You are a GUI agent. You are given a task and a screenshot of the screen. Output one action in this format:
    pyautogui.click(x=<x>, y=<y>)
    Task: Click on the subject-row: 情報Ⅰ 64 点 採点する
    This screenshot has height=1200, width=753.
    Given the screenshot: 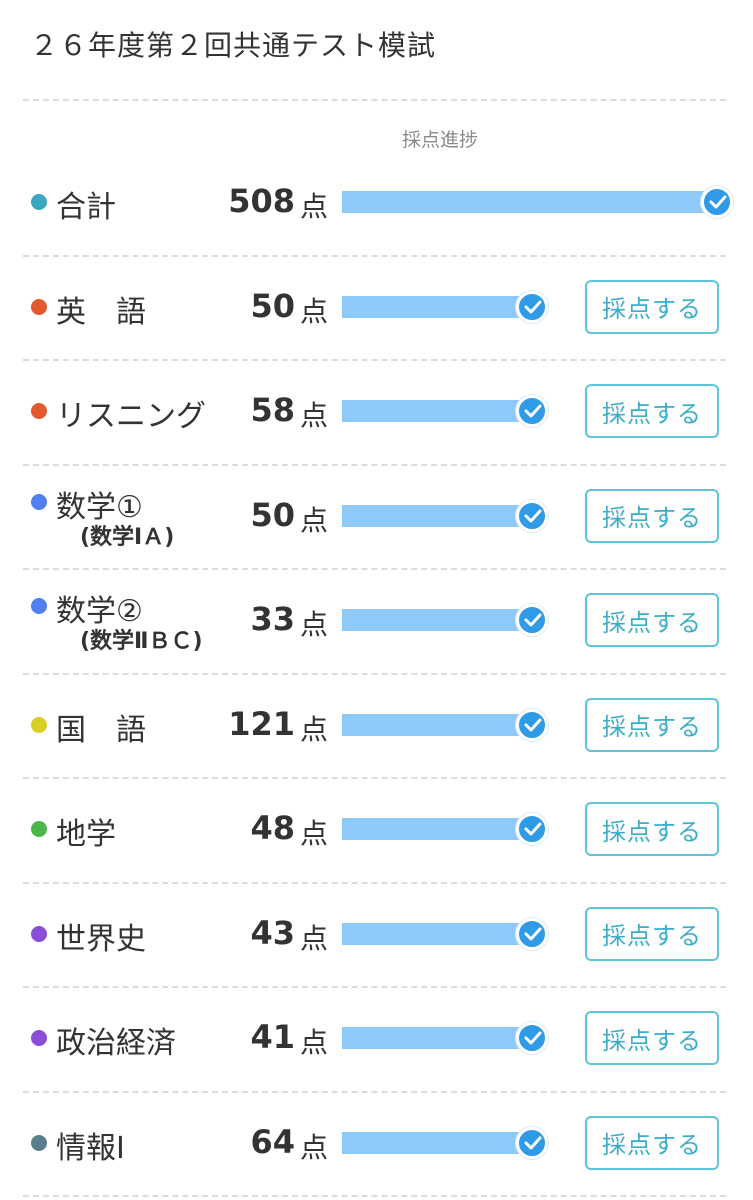 What is the action you would take?
    pyautogui.click(x=376, y=1143)
    